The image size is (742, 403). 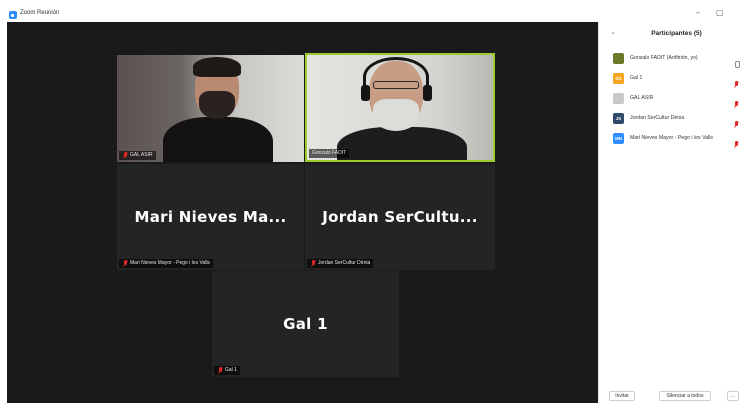 I want to click on participant-name: Mari Nieves Mayor - Pego i les Valls, so click(x=671, y=138).